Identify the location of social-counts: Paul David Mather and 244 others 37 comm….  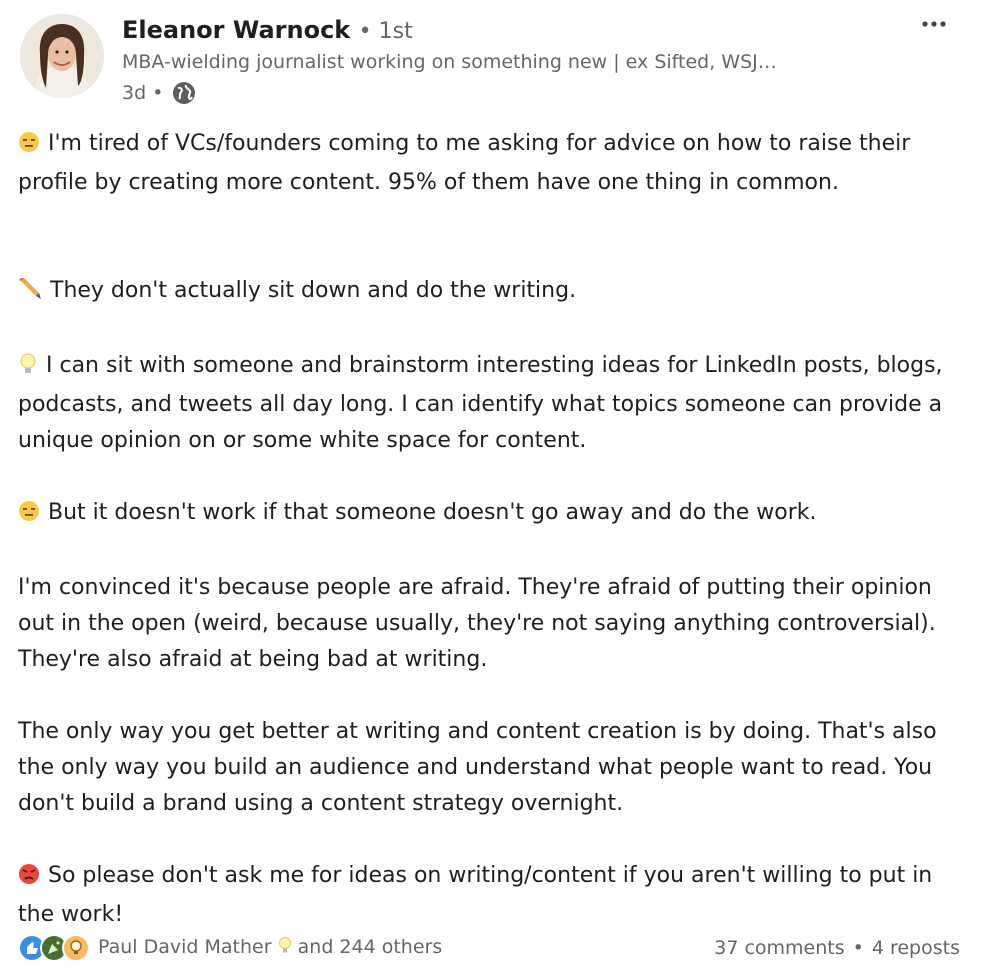
(489, 948).